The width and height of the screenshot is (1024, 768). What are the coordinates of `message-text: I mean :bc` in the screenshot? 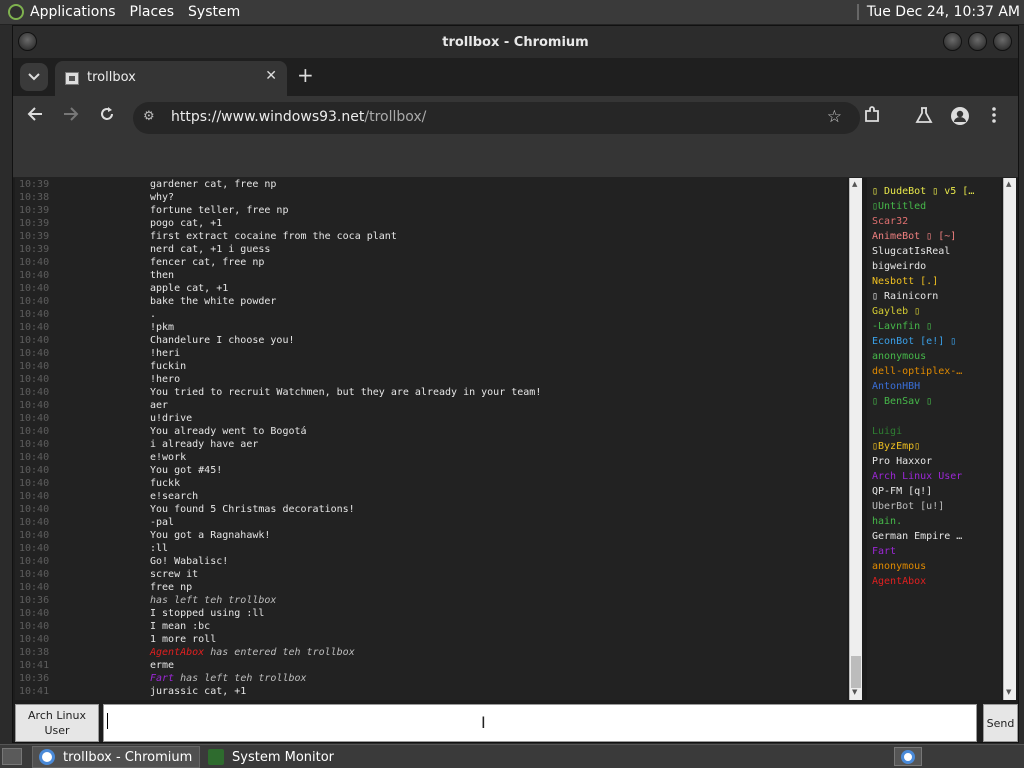 It's located at (180, 626).